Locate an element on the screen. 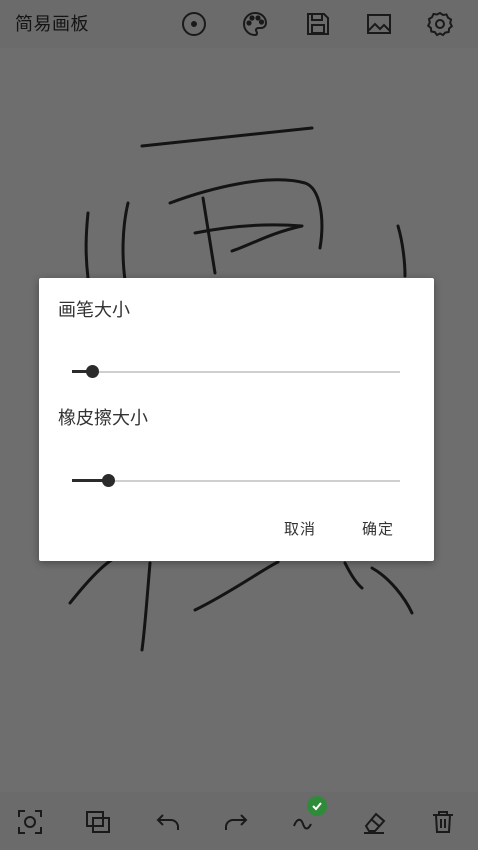  eraser-size-slider is located at coordinates (236, 481).